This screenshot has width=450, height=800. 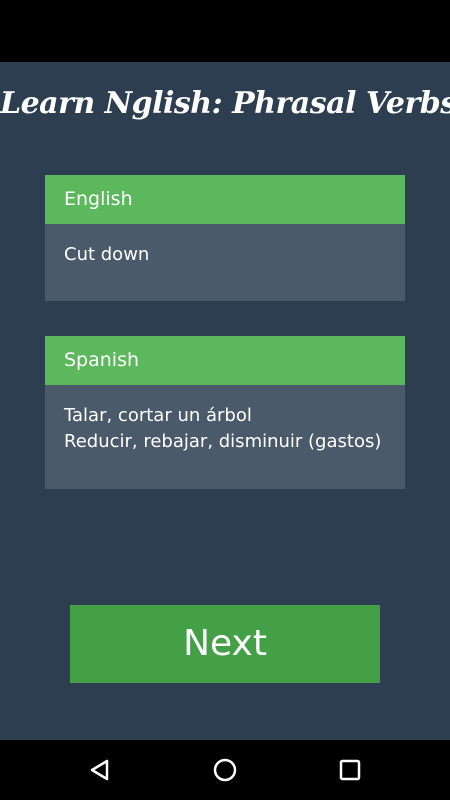 What do you see at coordinates (158, 415) in the screenshot?
I see `spanish-translation-line: Talar, cortar un árbol` at bounding box center [158, 415].